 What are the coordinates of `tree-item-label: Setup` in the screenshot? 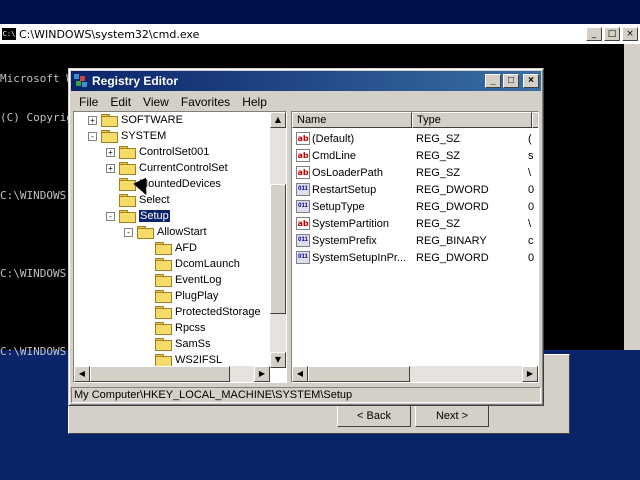 It's located at (154, 216).